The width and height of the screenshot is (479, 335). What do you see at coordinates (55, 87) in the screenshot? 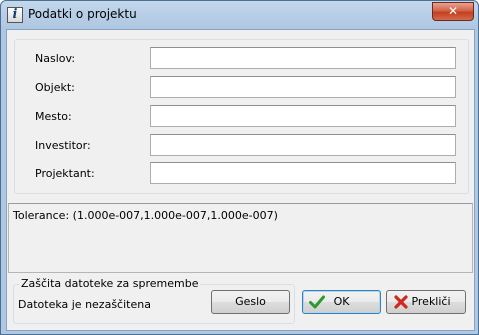
I see `label-objekt: Objekt:` at bounding box center [55, 87].